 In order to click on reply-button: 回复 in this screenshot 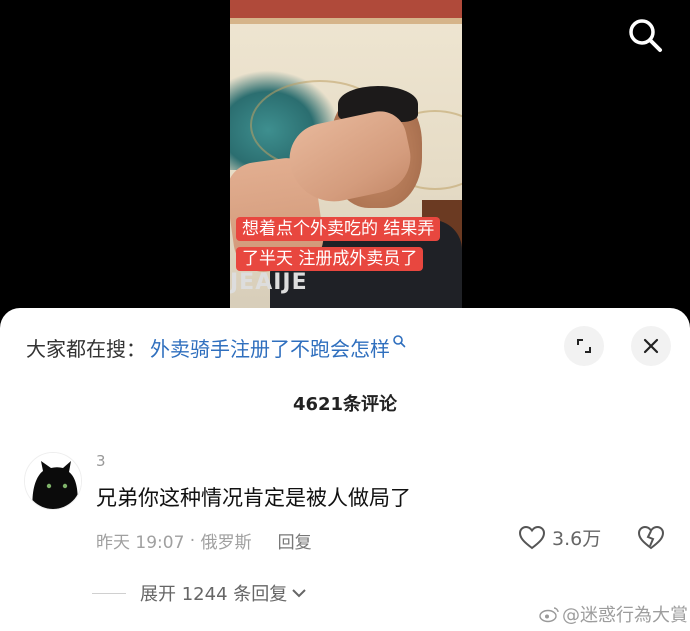, I will do `click(295, 540)`.